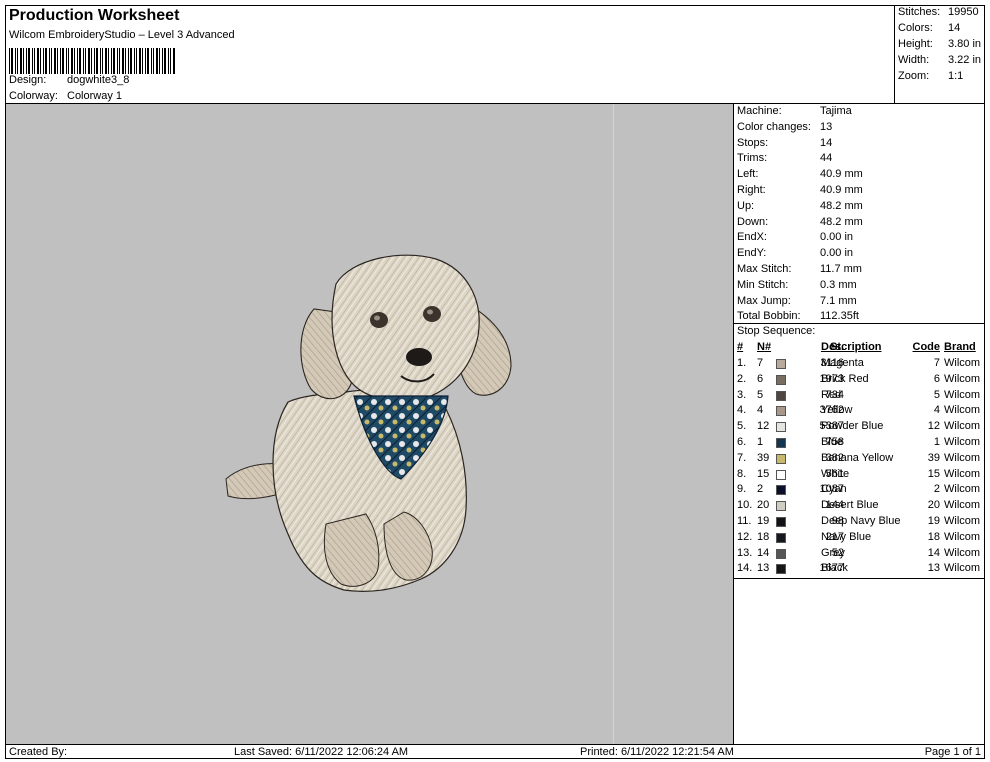 Image resolution: width=990 pixels, height=762 pixels. What do you see at coordinates (38, 752) in the screenshot?
I see `created-by: Created By:` at bounding box center [38, 752].